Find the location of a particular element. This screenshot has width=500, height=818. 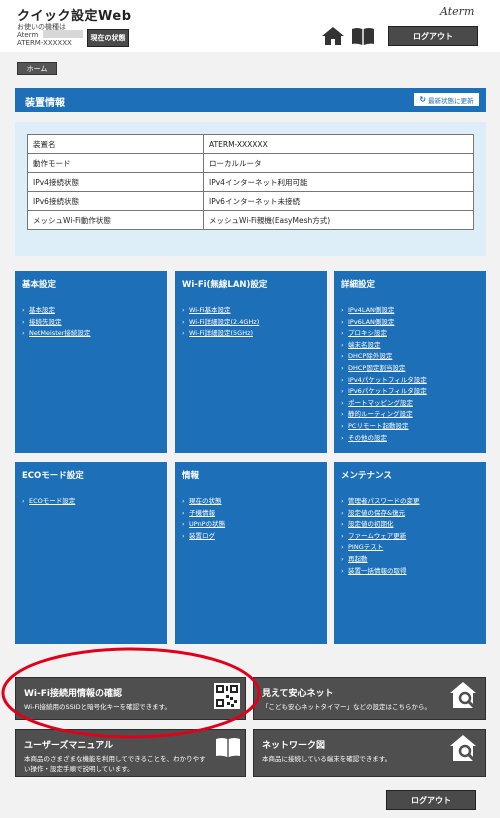

tile-title: 基本設定 is located at coordinates (39, 285).